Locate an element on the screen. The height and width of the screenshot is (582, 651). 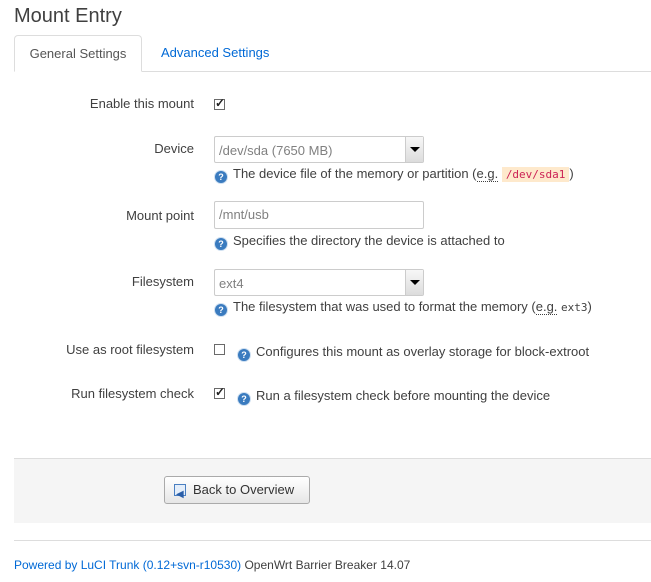
filesystem-help-code: ext3 is located at coordinates (574, 307).